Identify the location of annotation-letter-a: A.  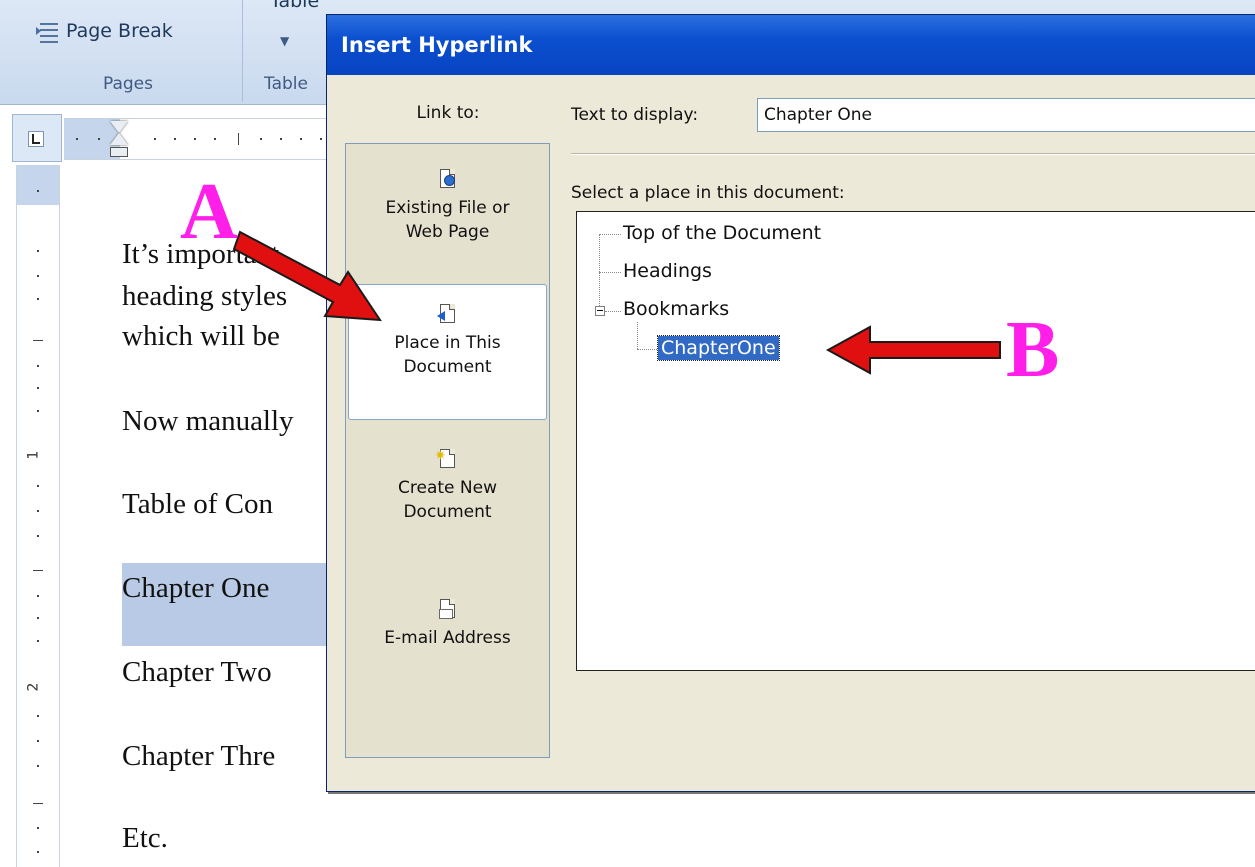
(209, 212).